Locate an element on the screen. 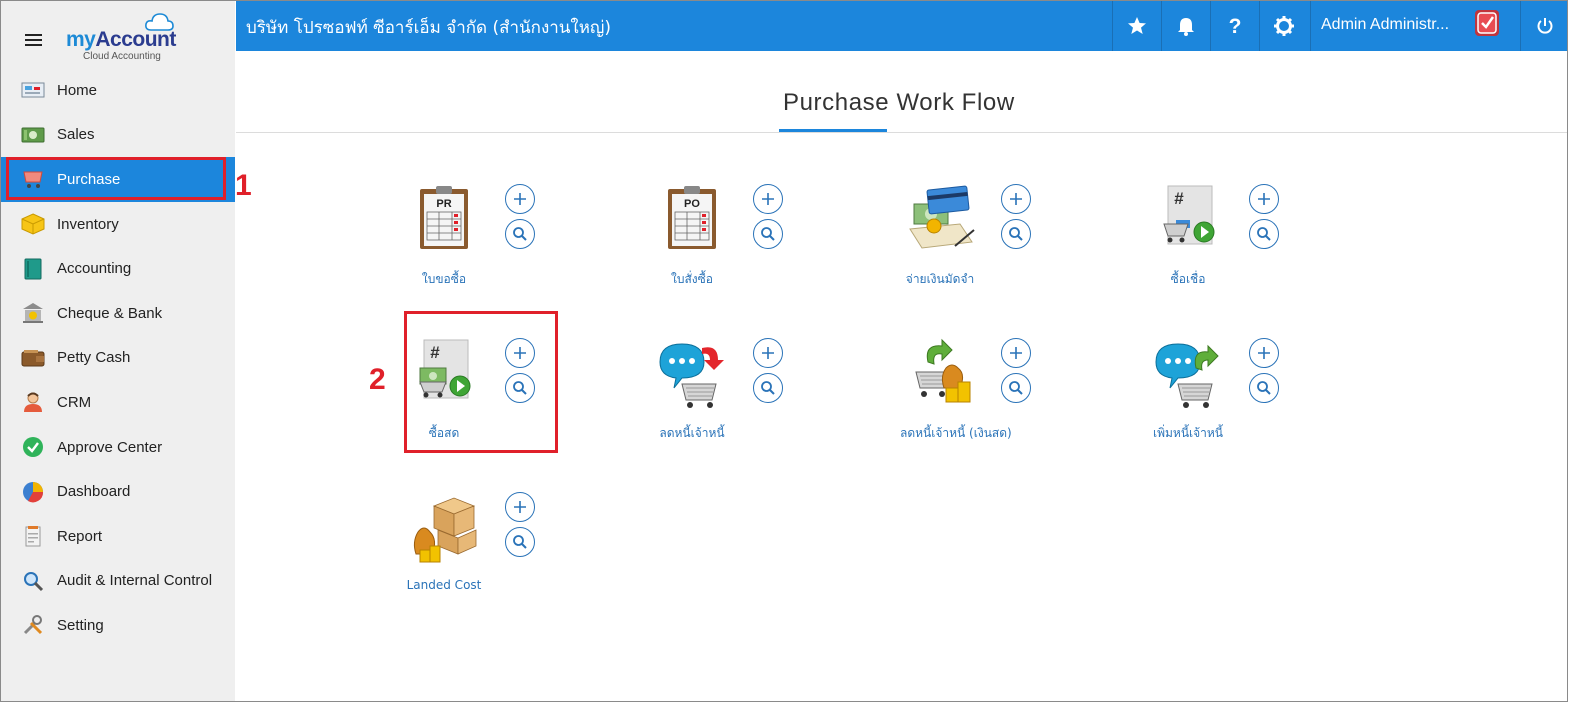 This screenshot has width=1581, height=708. star-icon is located at coordinates (1137, 25).